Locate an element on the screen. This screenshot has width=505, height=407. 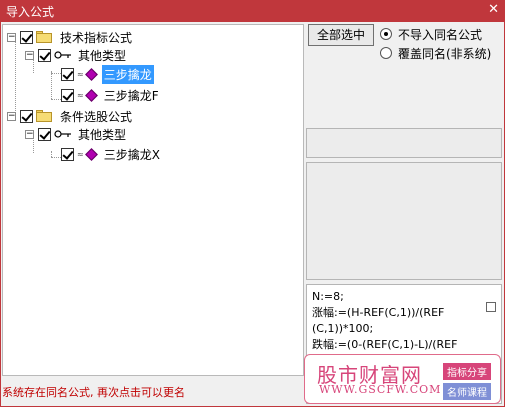
tree-item-indicator-formulas: − 技术指标公式 is located at coordinates (70, 37).